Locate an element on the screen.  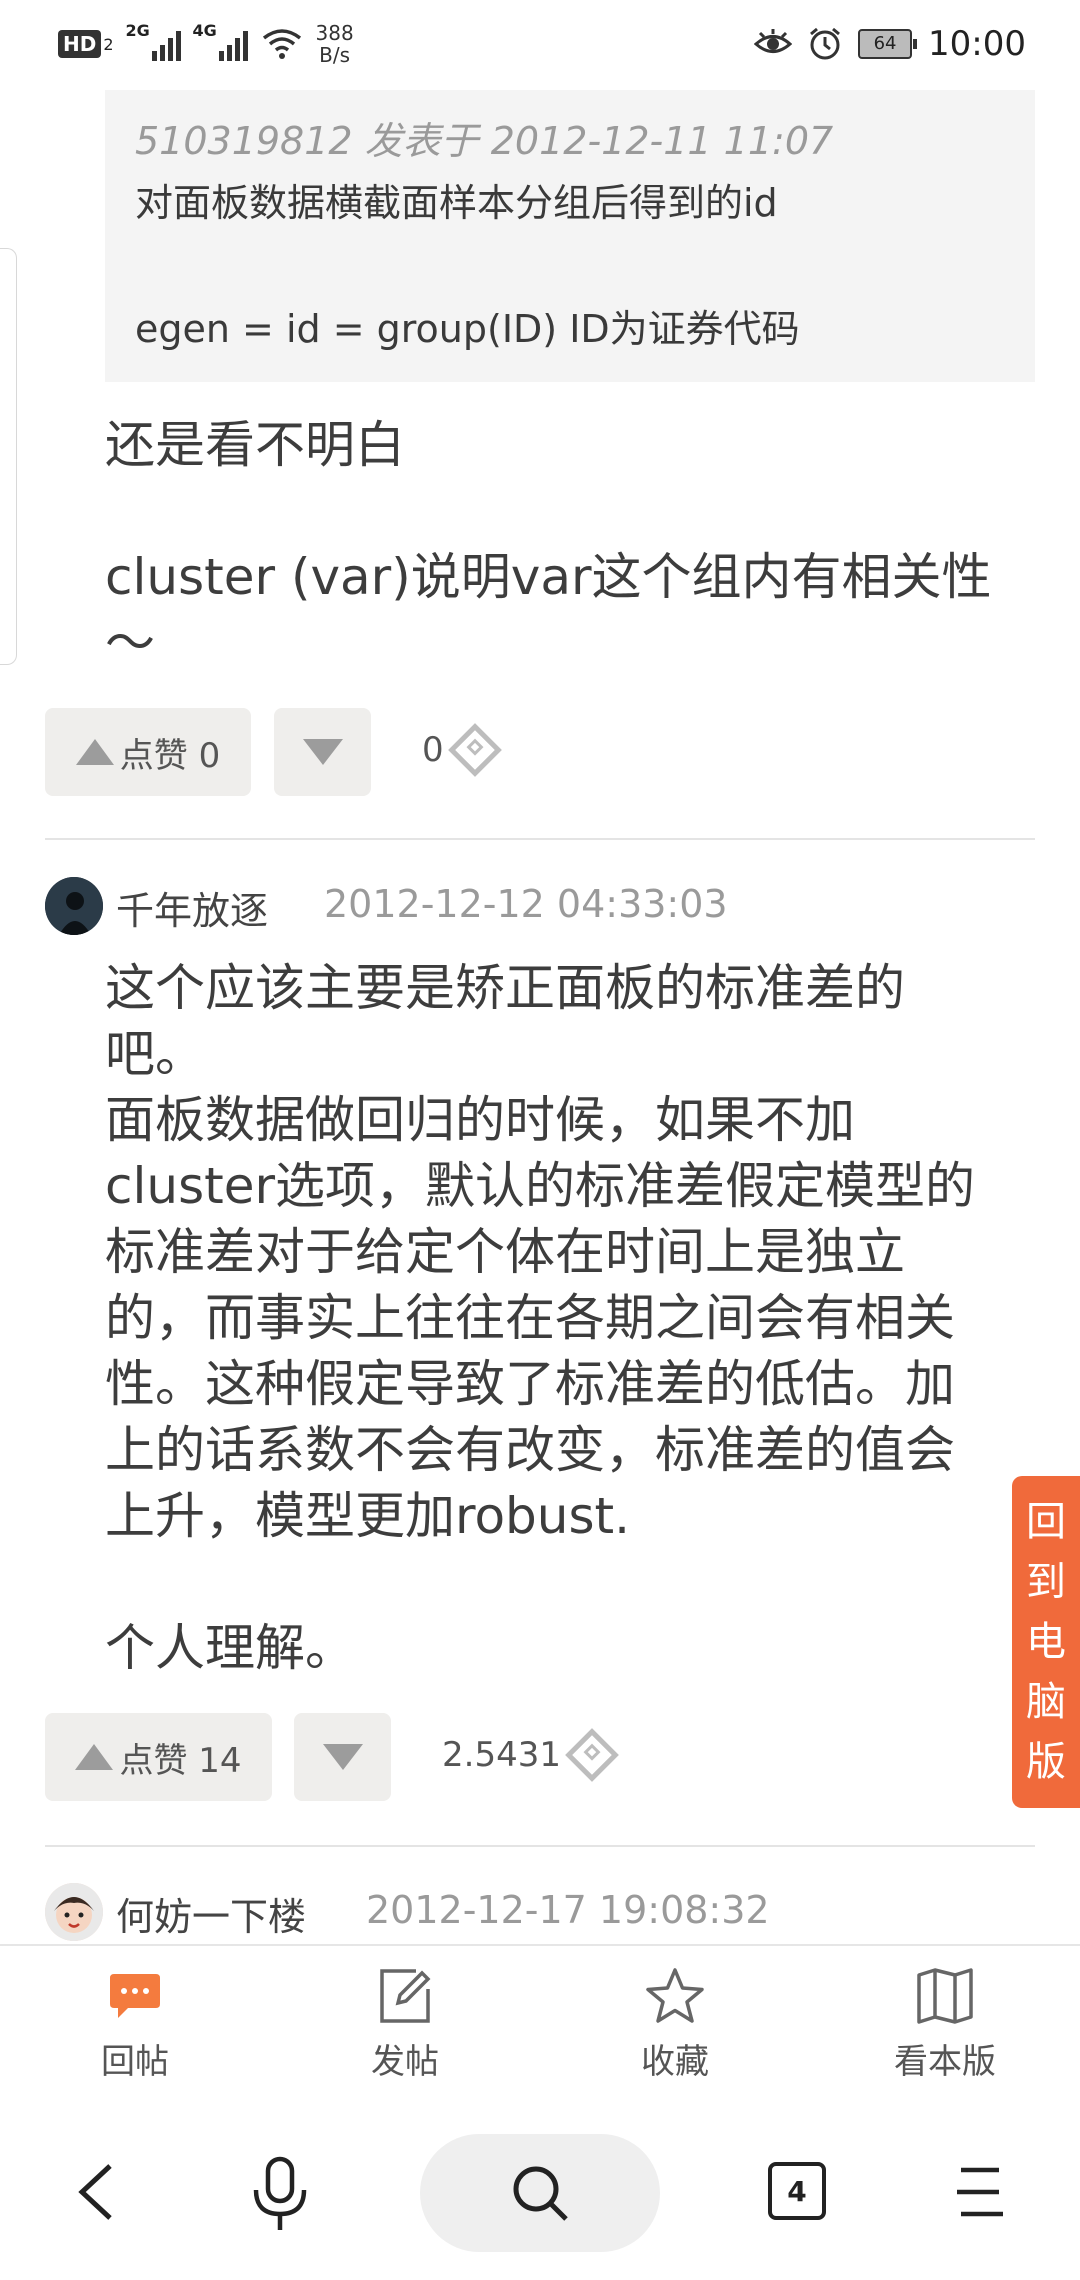
like-button: 点赞 14 is located at coordinates (158, 1757).